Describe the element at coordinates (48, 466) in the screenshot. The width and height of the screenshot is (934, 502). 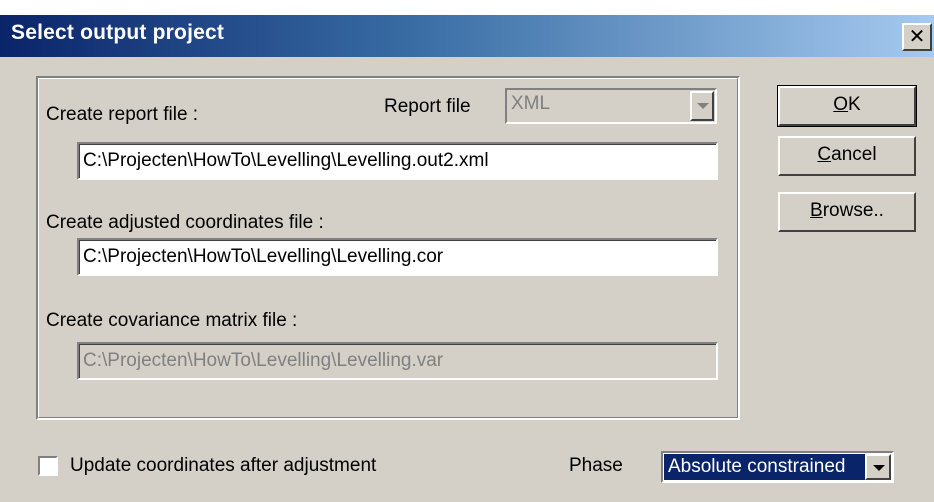
I see `update-coordinates-checkbox` at that location.